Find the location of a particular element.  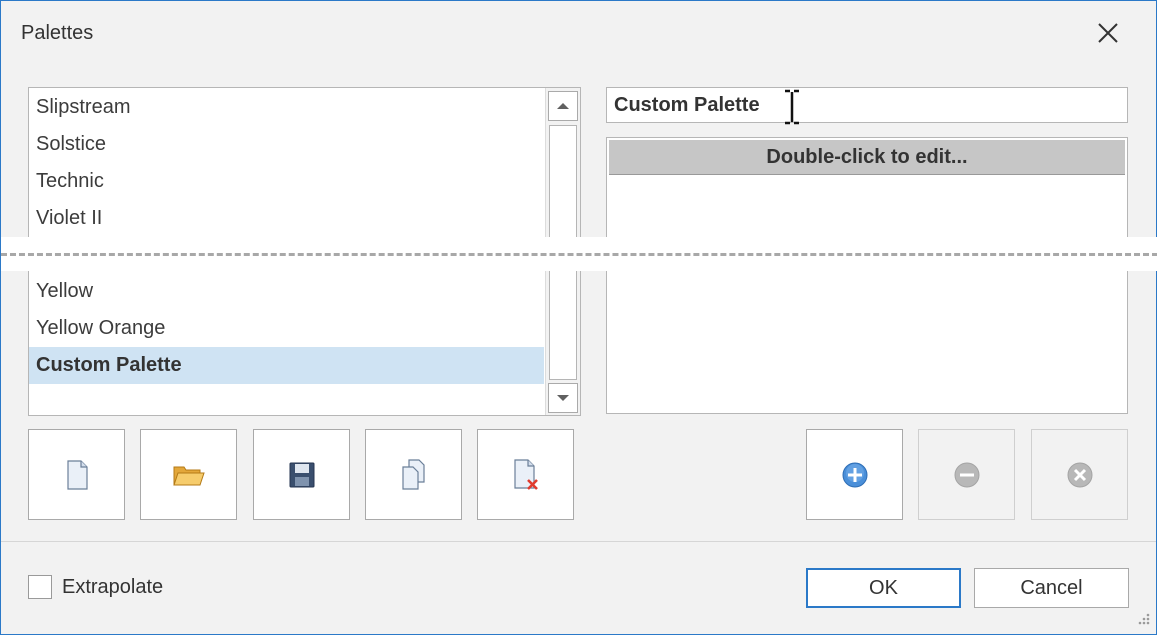

list-item: Solstice is located at coordinates (286, 144).